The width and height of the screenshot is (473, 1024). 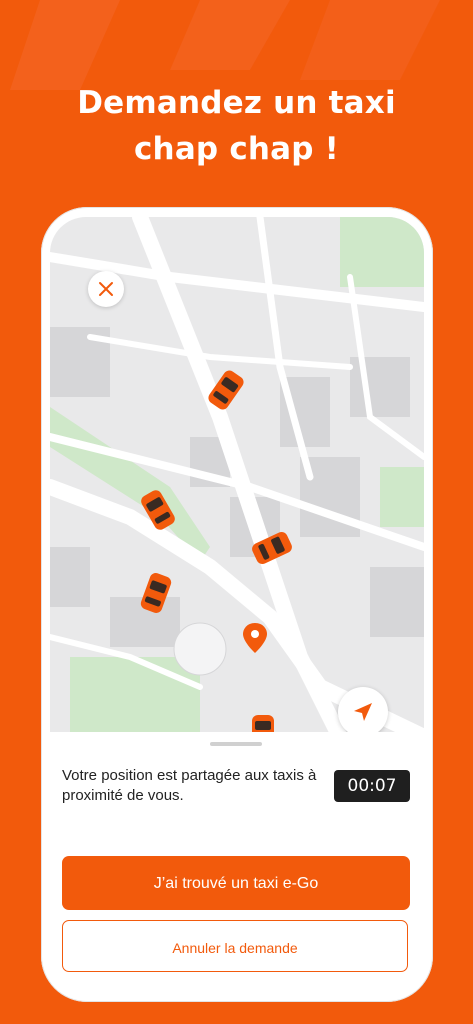 I want to click on close-button, so click(x=106, y=289).